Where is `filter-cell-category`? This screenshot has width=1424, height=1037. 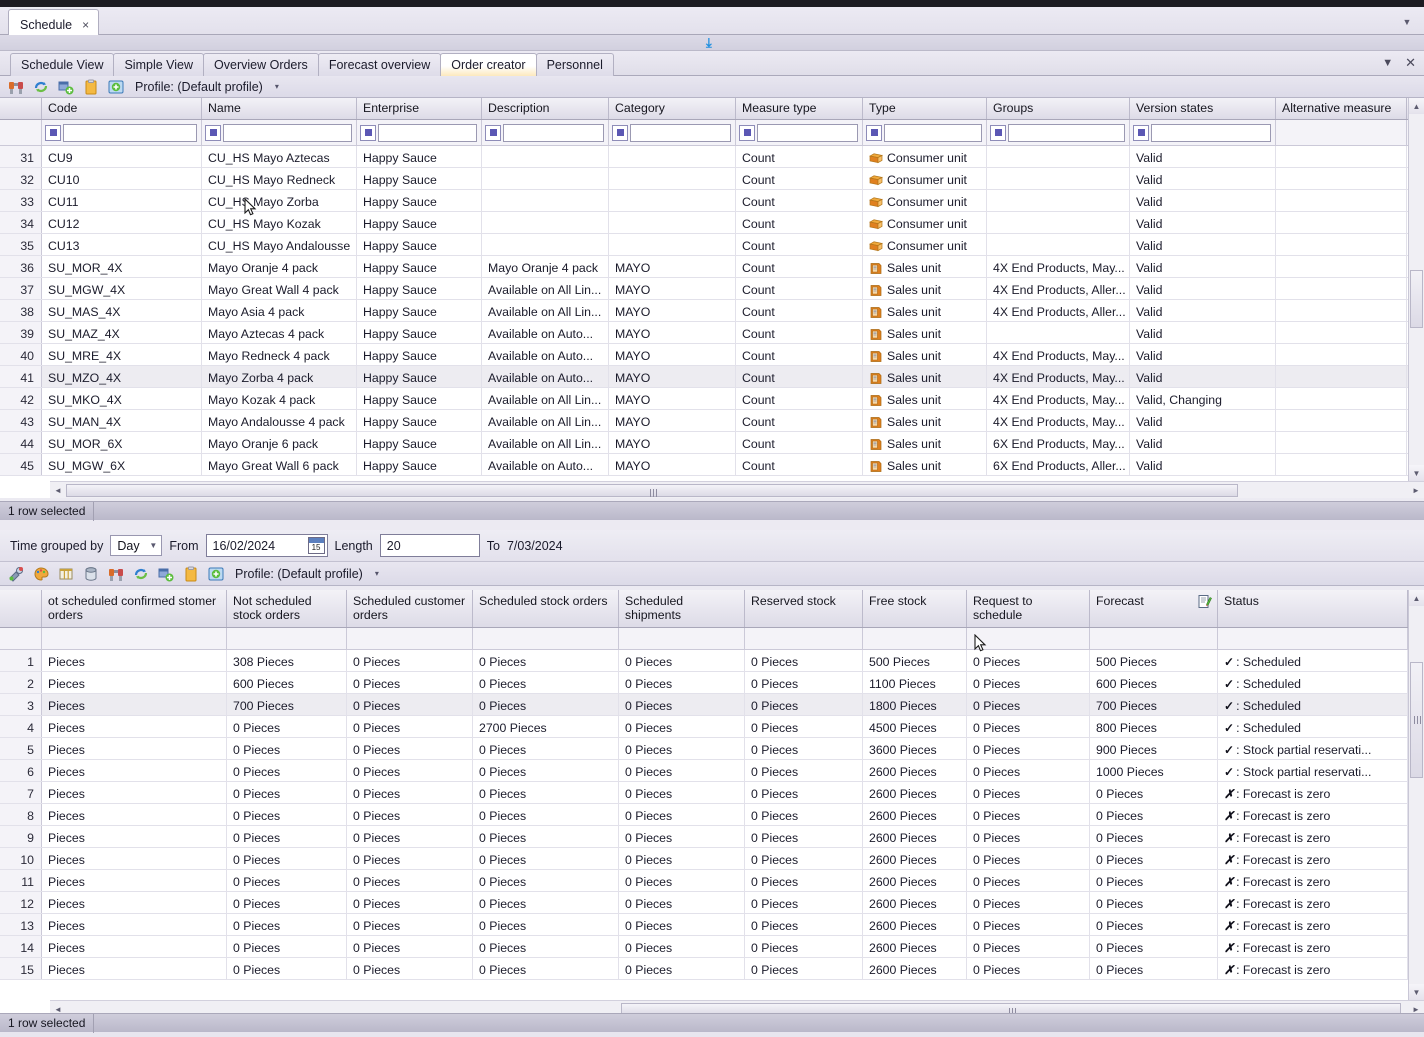
filter-cell-category is located at coordinates (672, 132).